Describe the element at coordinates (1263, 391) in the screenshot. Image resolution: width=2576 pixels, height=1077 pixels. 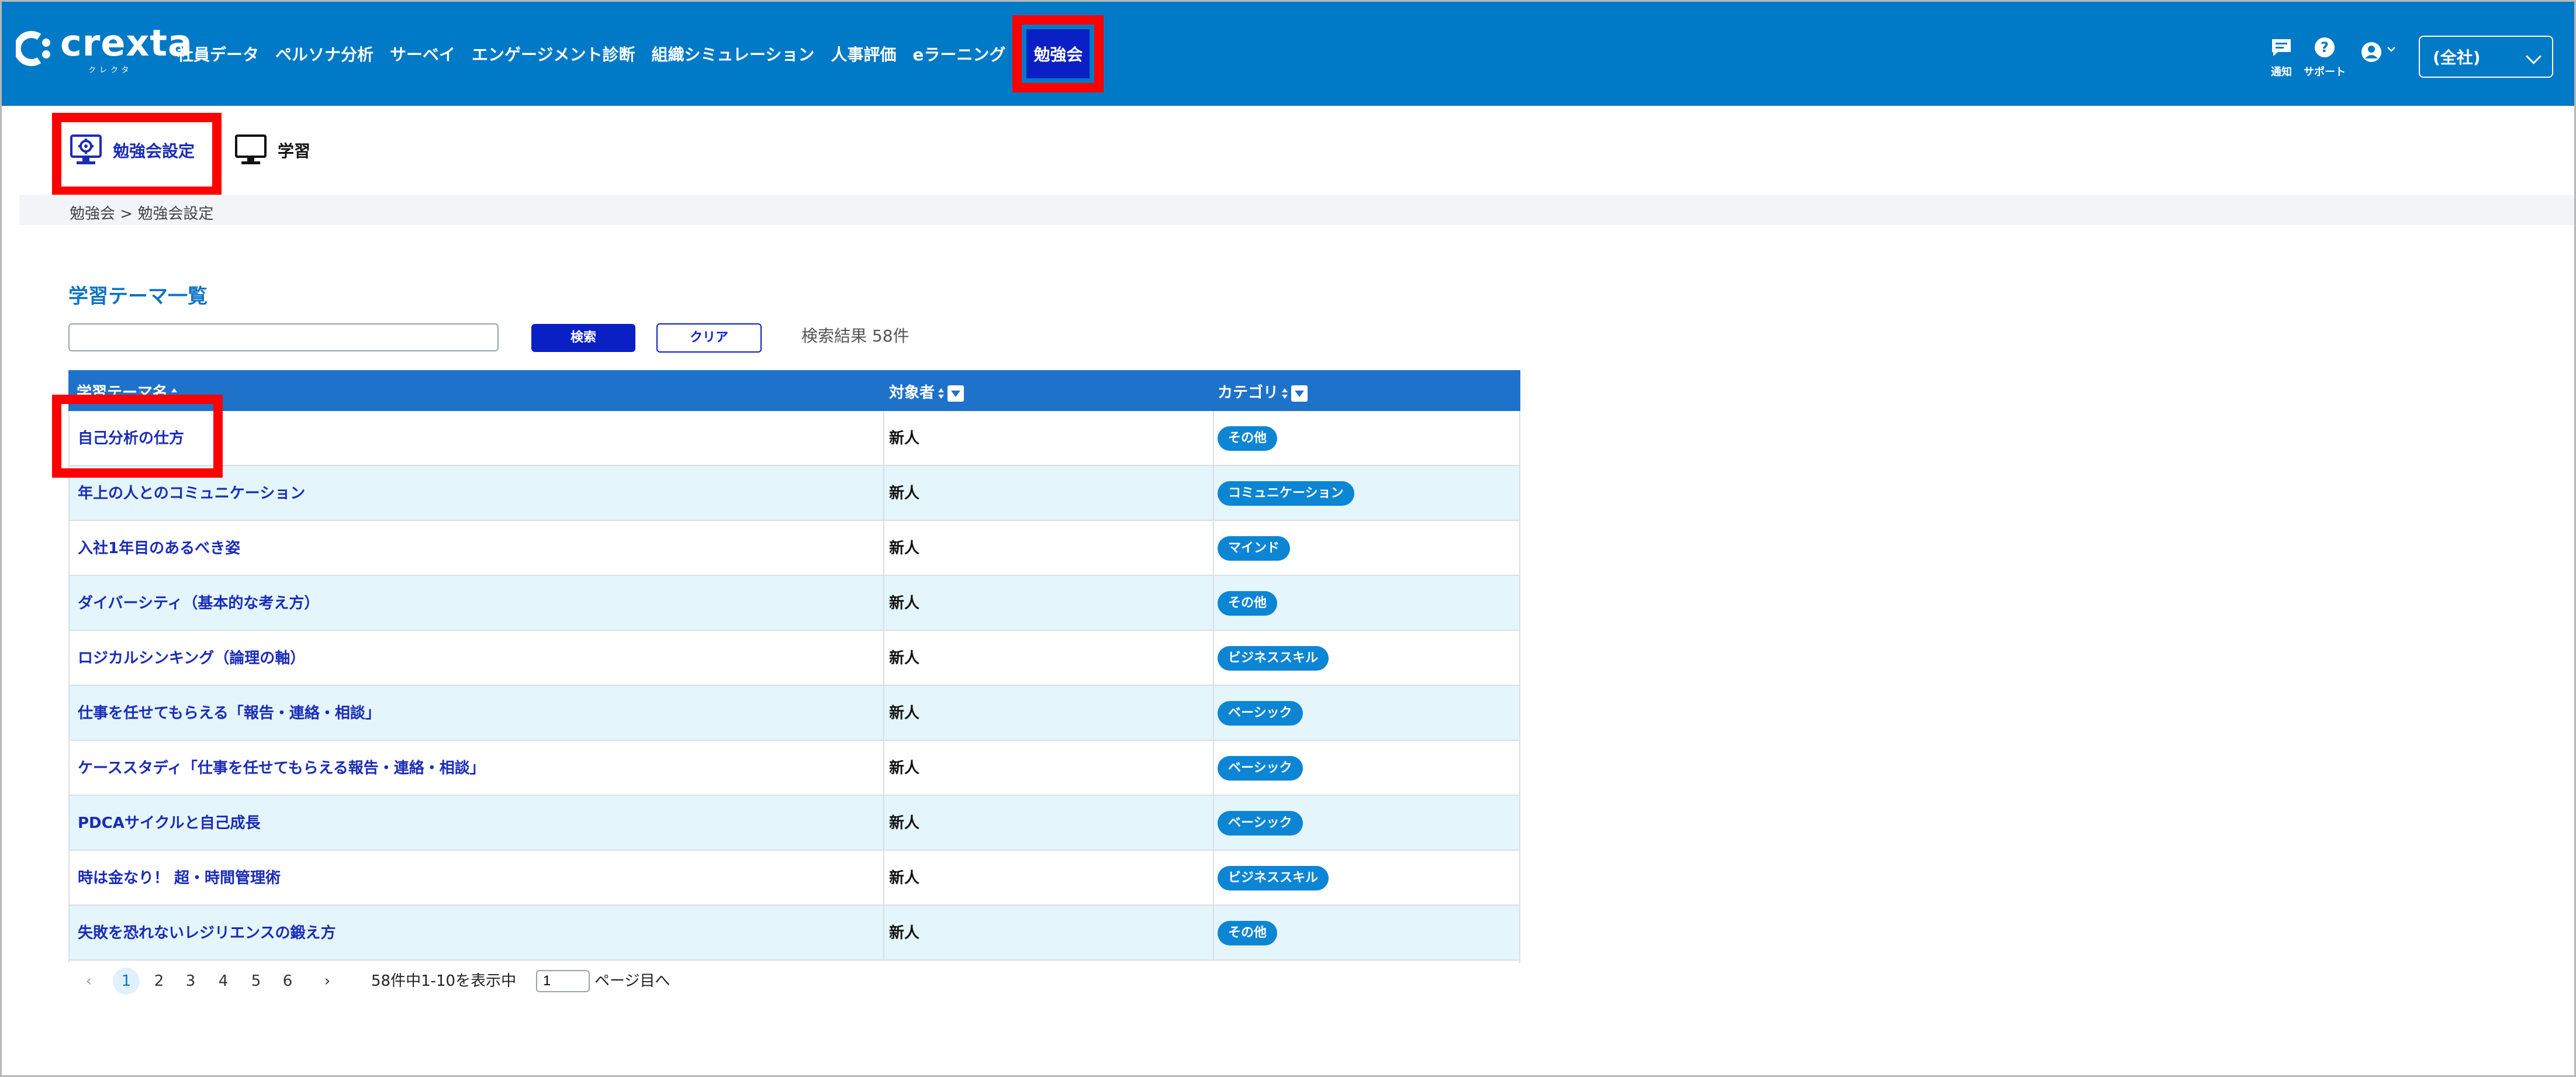
I see `column-header-category: カテゴリ` at that location.